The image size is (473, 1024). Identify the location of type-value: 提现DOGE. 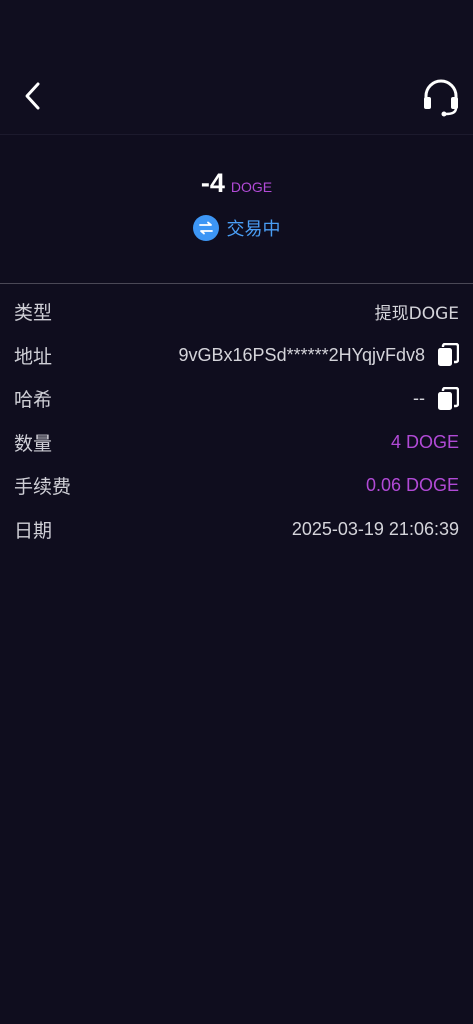
(416, 314).